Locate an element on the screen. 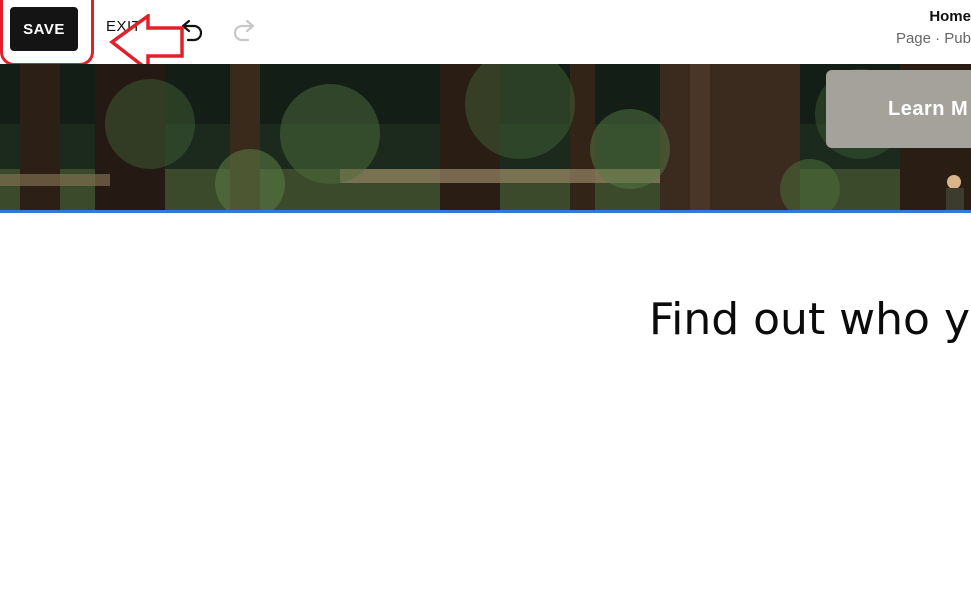 The width and height of the screenshot is (971, 593). annotation-highlight-box is located at coordinates (47, 33).